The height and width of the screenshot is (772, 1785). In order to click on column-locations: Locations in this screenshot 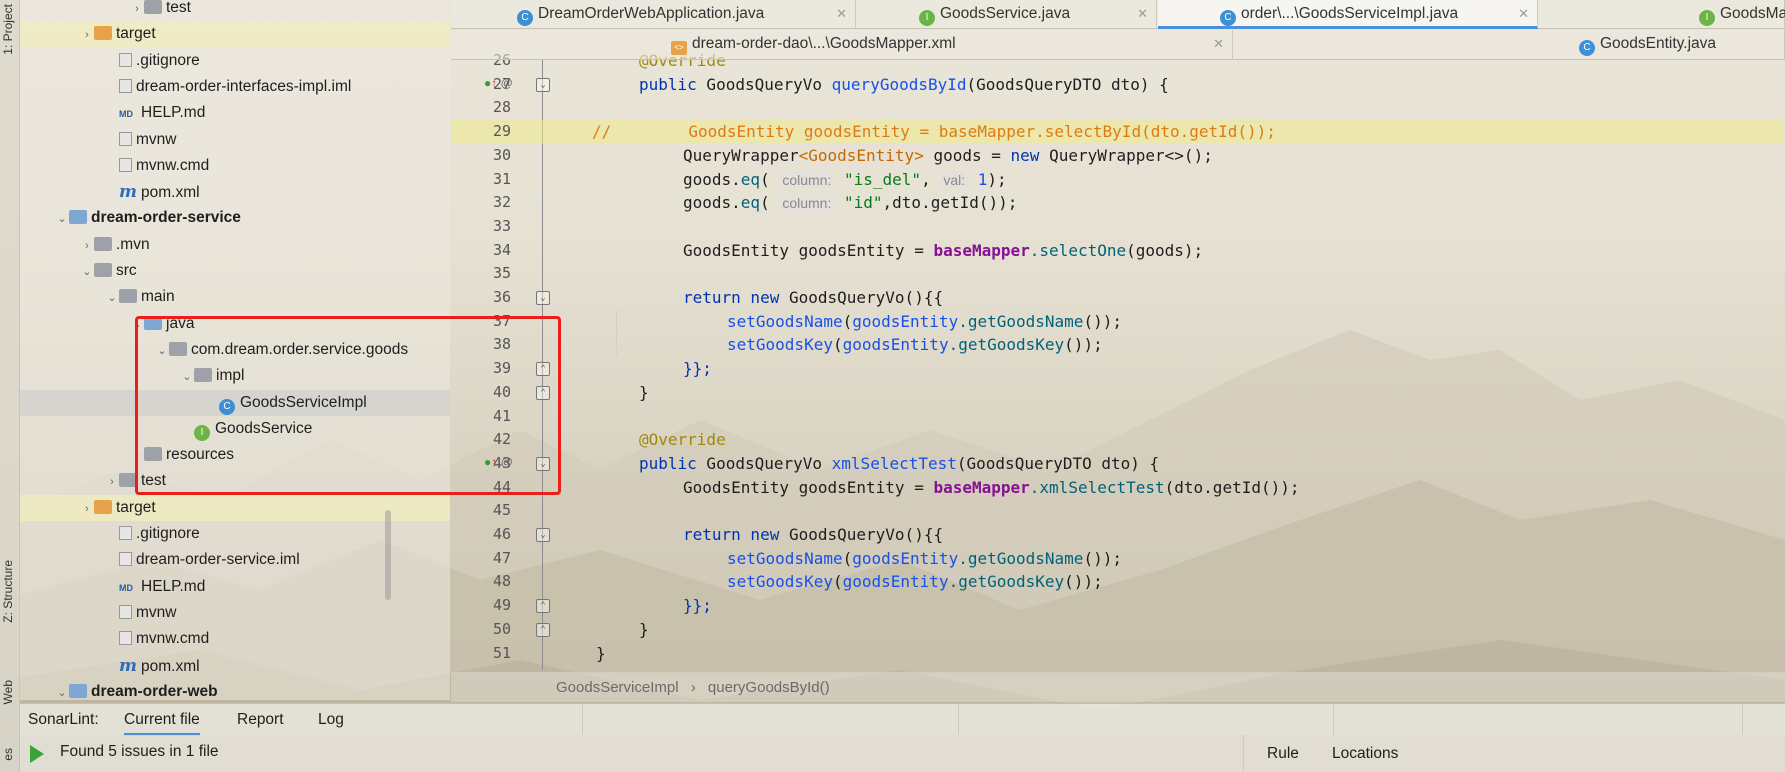, I will do `click(1365, 754)`.